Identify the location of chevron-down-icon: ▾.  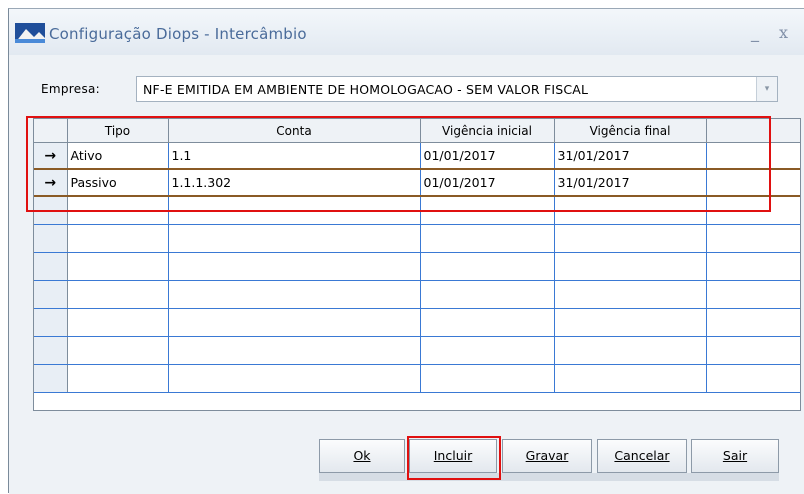
(766, 89).